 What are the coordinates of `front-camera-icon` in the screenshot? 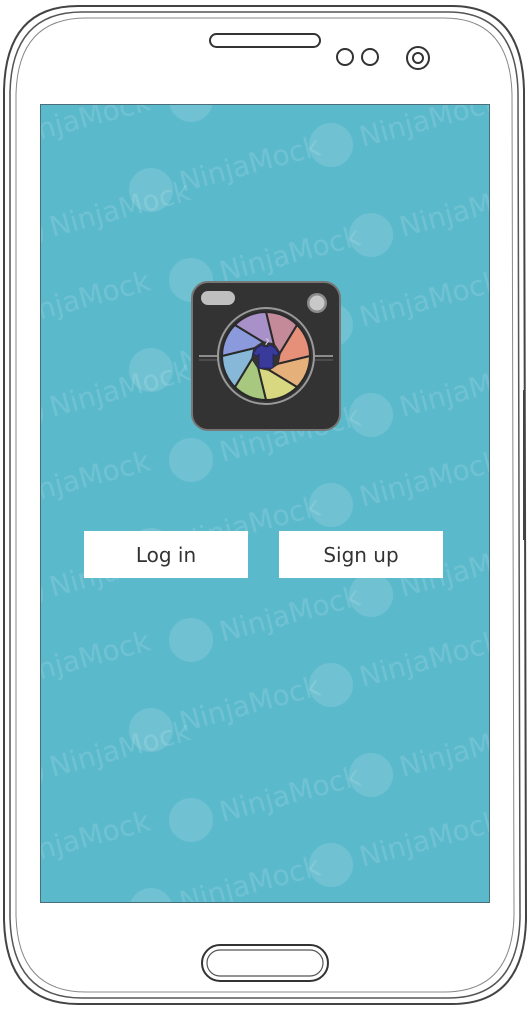 It's located at (418, 58).